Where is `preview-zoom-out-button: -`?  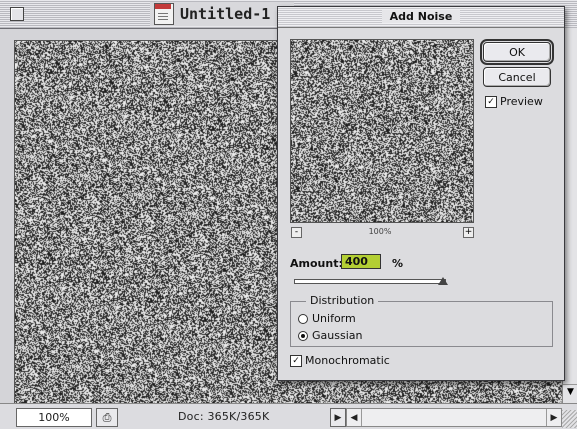 preview-zoom-out-button: - is located at coordinates (296, 232).